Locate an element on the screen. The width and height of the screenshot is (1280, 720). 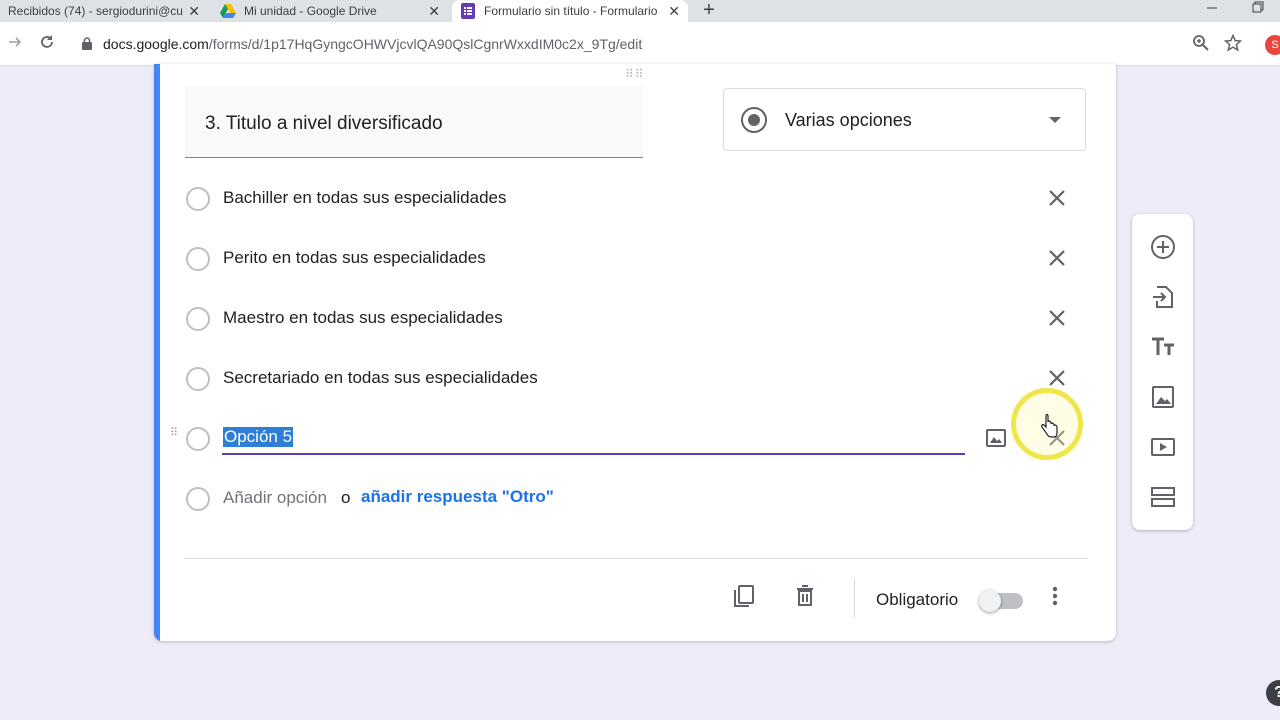
input-underline is located at coordinates (593, 454).